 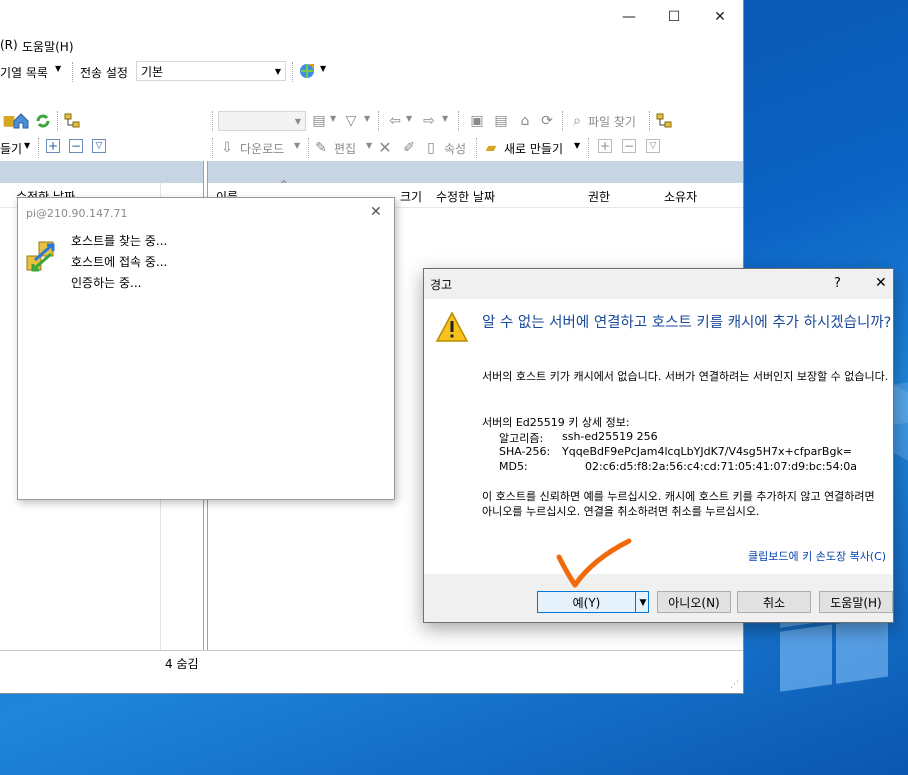 What do you see at coordinates (371, 650) in the screenshot?
I see `status-divider` at bounding box center [371, 650].